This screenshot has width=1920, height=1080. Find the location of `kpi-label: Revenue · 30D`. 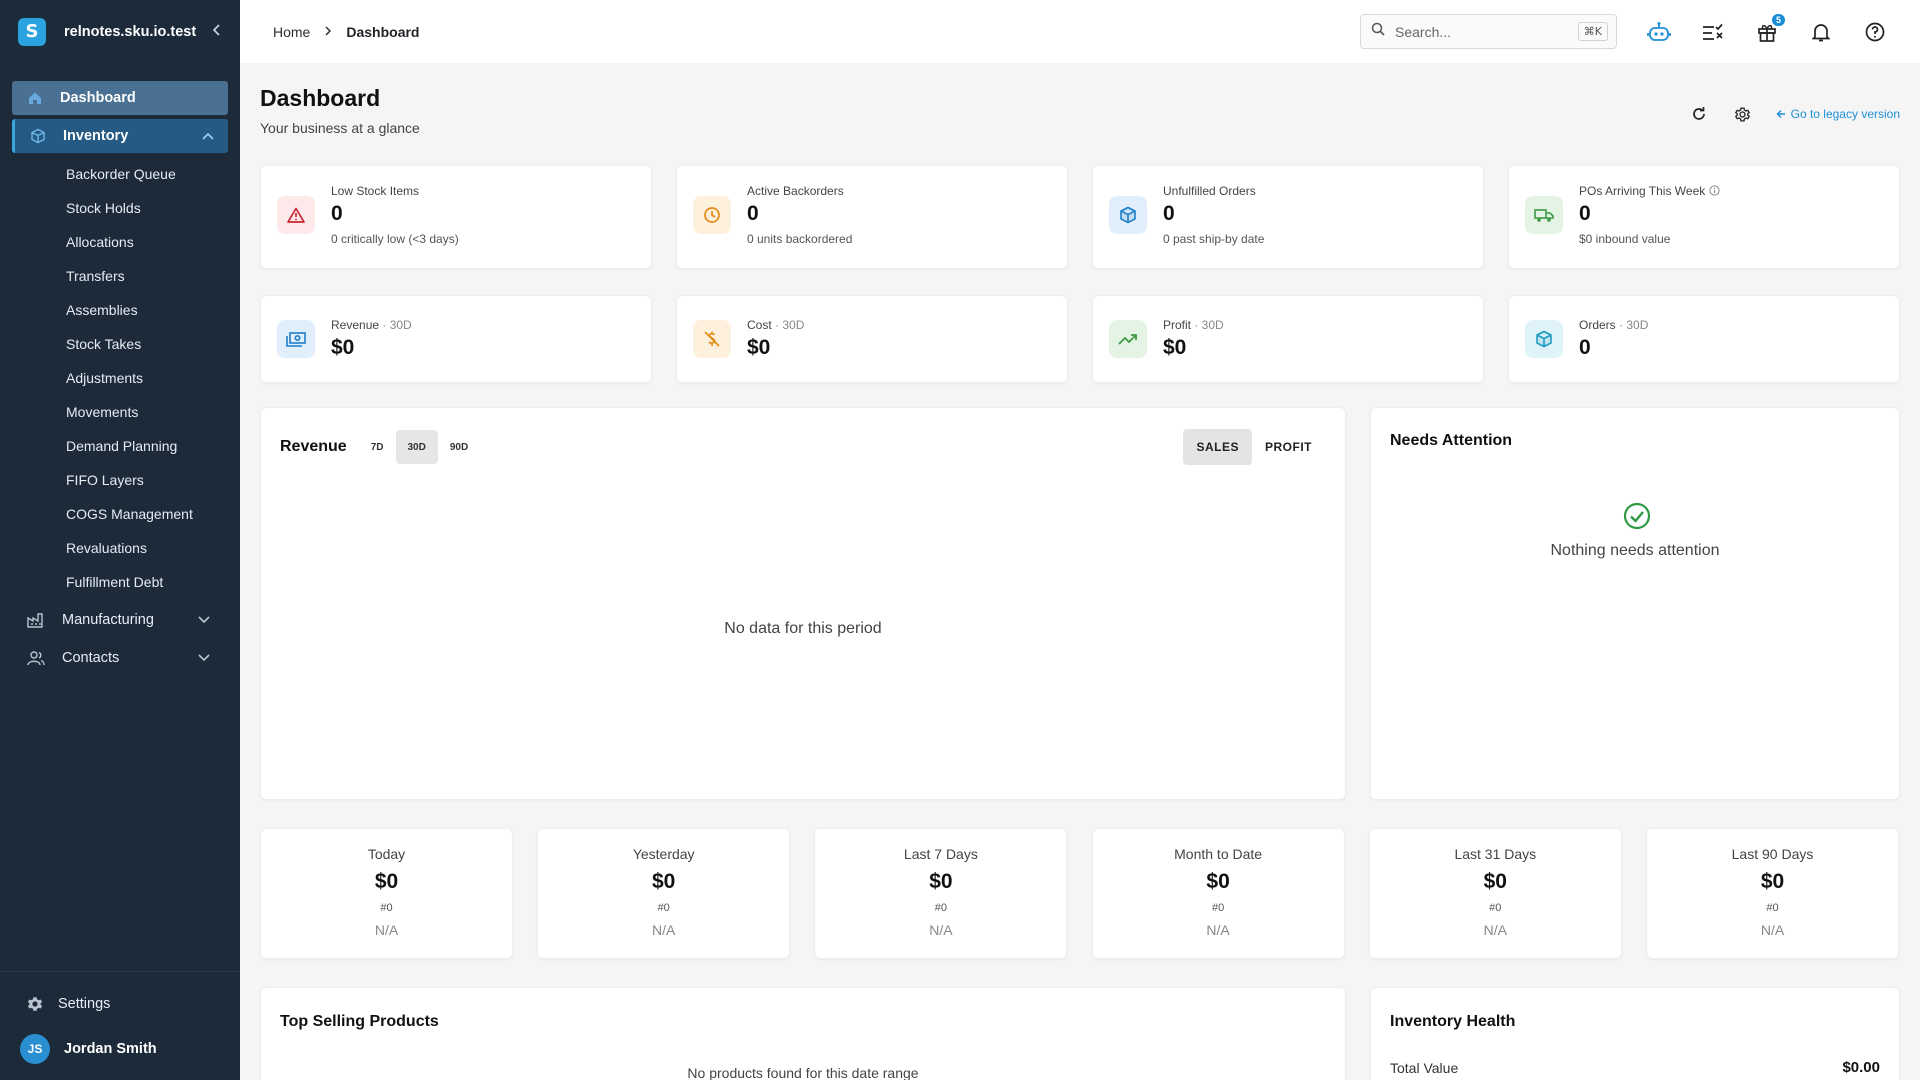

kpi-label: Revenue · 30D is located at coordinates (371, 325).